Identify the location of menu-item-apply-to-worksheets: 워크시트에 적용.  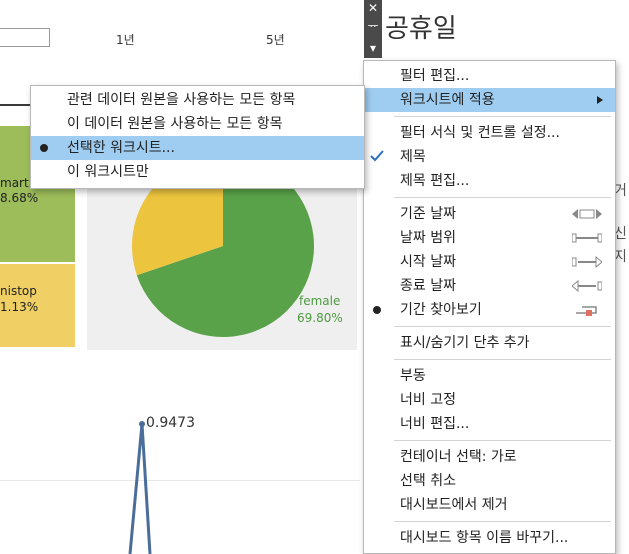
(489, 100).